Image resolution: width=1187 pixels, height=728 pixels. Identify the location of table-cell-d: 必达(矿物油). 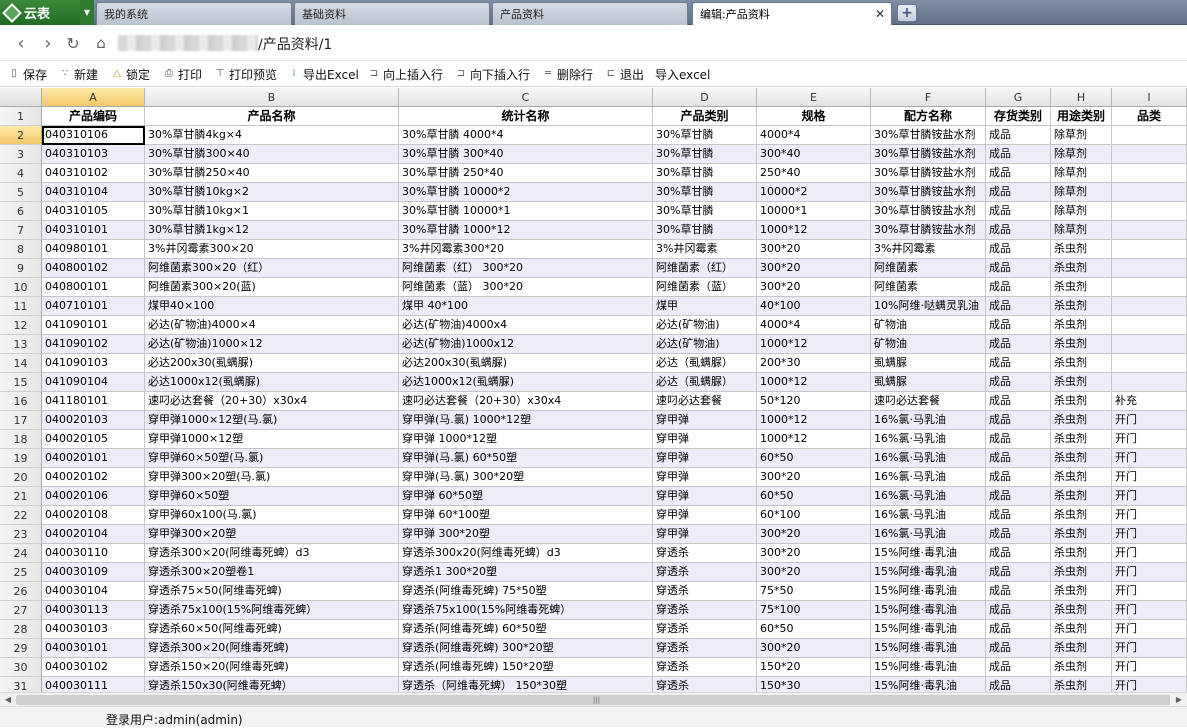
(705, 344).